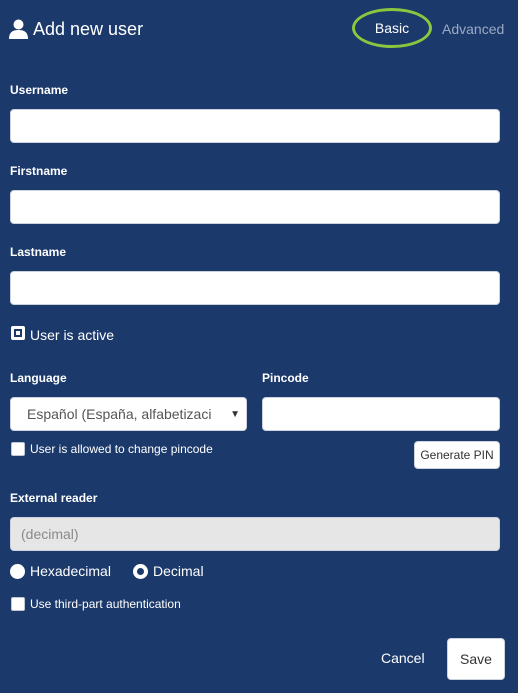 This screenshot has height=693, width=518. I want to click on language-select: Español (España, alfabetizaci ▼, so click(128, 414).